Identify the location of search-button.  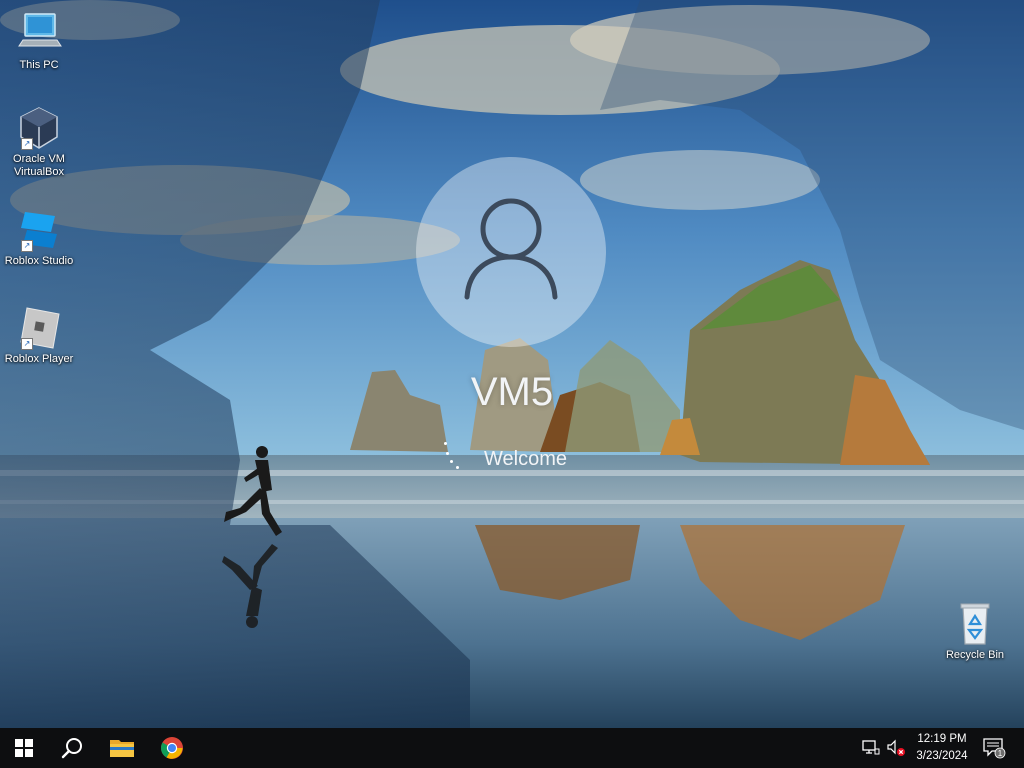
(72, 748).